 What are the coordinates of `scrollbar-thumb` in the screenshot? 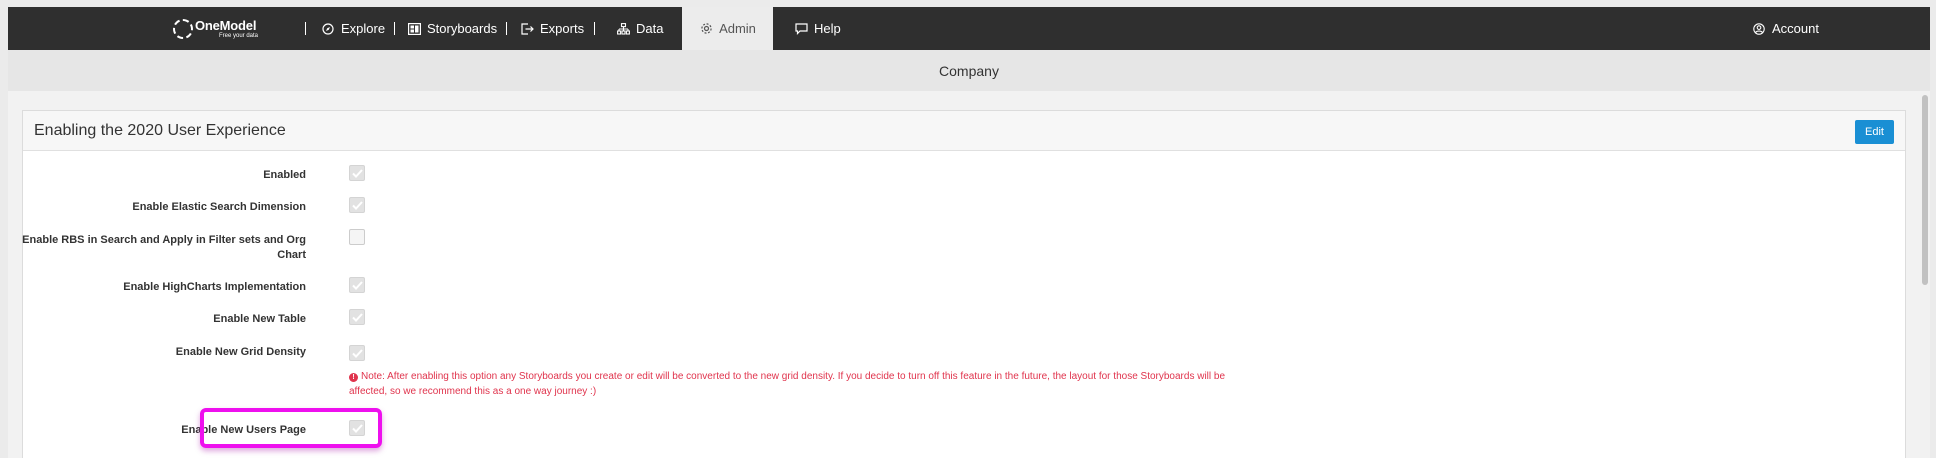 It's located at (1925, 190).